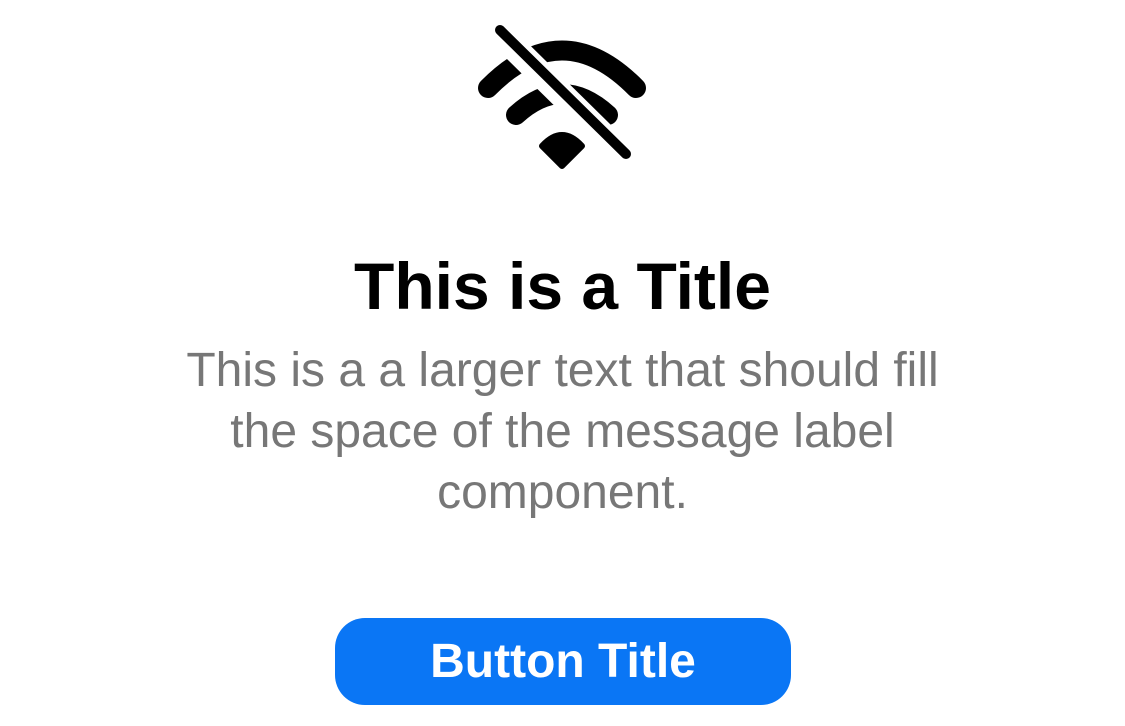 The width and height of the screenshot is (1125, 726). I want to click on empty-state-title: This is a Title, so click(562, 286).